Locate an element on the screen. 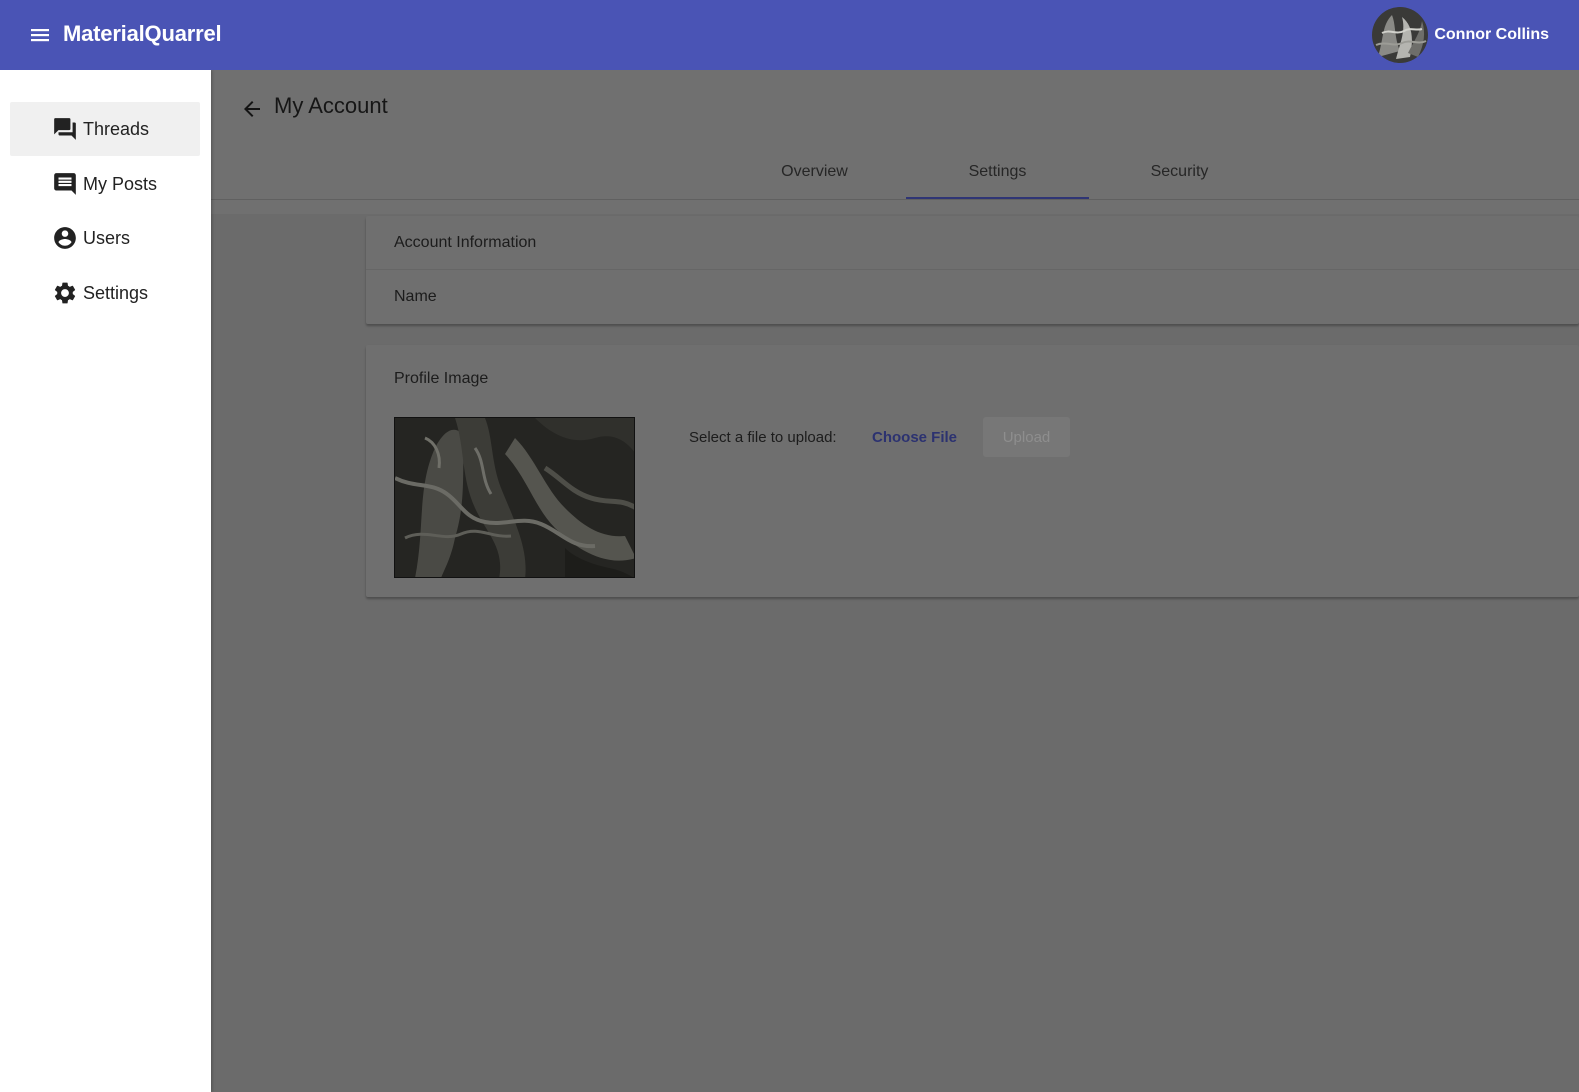 The width and height of the screenshot is (1579, 1092). menu-icon is located at coordinates (40, 35).